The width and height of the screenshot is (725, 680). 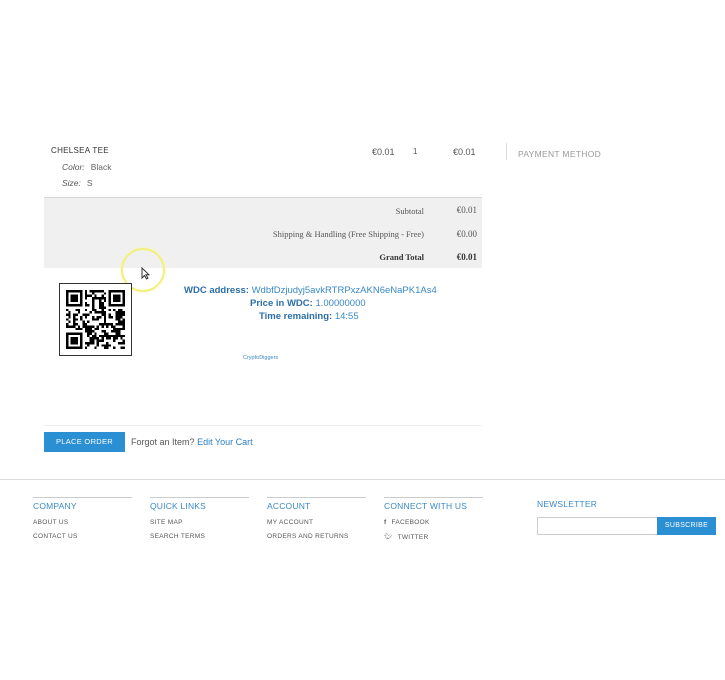 What do you see at coordinates (80, 150) in the screenshot?
I see `product-name: CHELSEA TEE` at bounding box center [80, 150].